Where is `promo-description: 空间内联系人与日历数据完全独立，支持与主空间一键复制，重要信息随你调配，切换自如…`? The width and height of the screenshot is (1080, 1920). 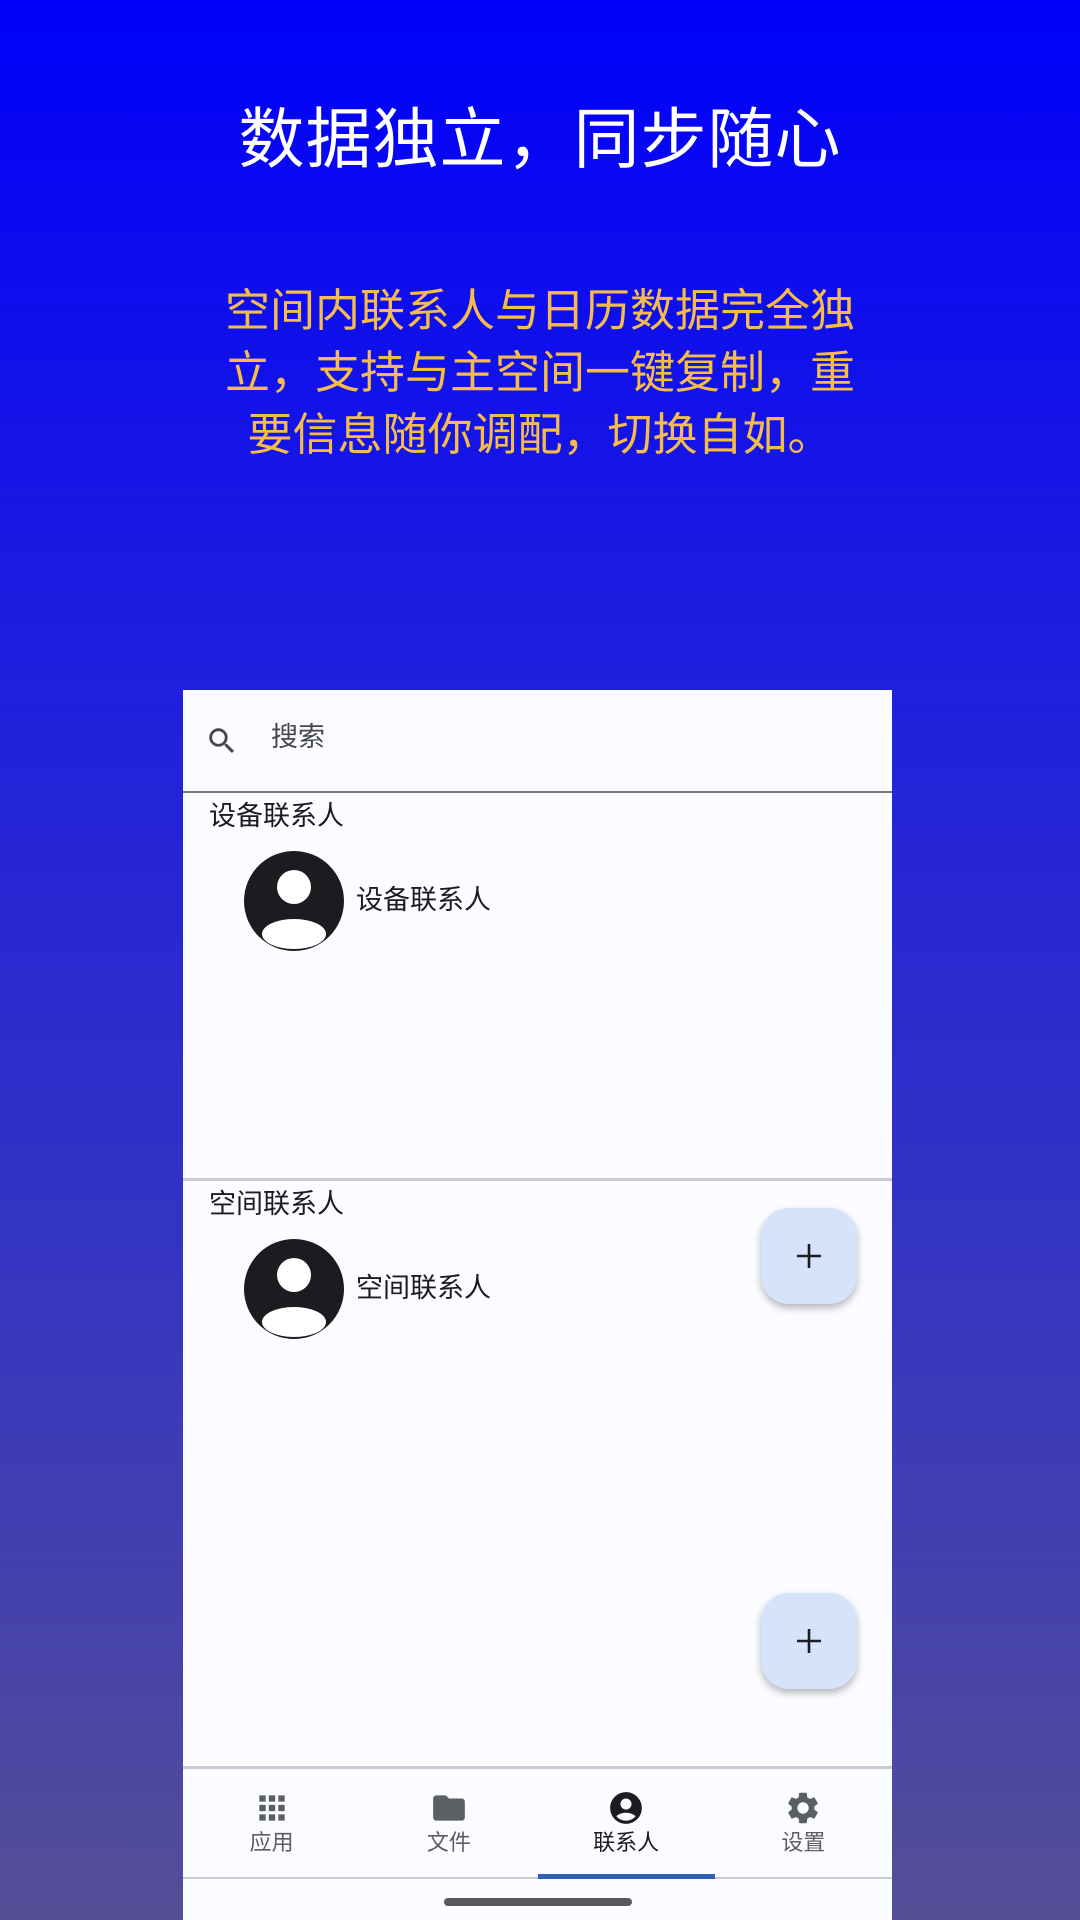
promo-description: 空间内联系人与日历数据完全独立，支持与主空间一键复制，重要信息随你调配，切换自如… is located at coordinates (539, 372).